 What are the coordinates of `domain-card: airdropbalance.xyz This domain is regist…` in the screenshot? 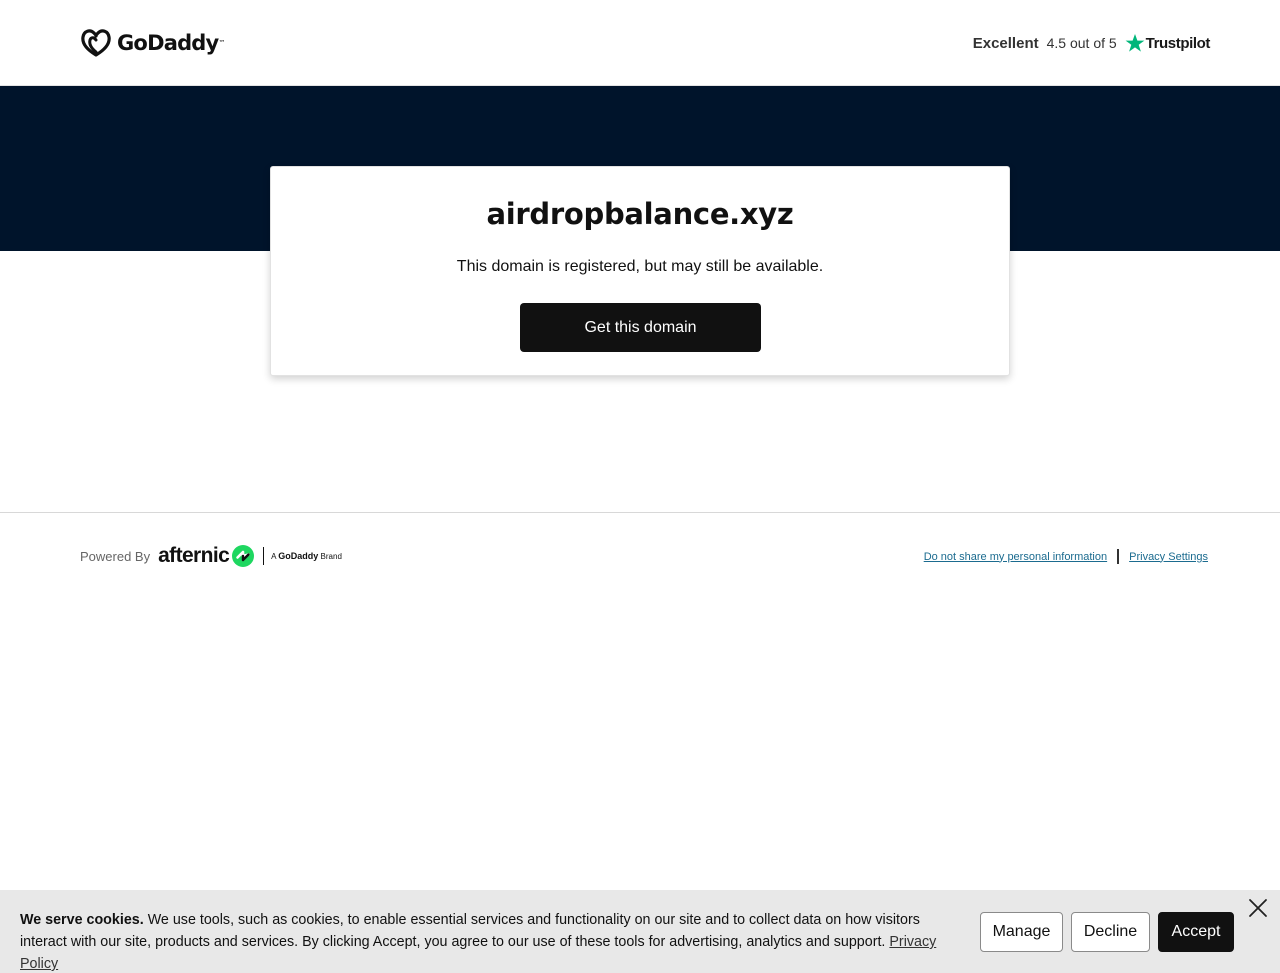 It's located at (640, 271).